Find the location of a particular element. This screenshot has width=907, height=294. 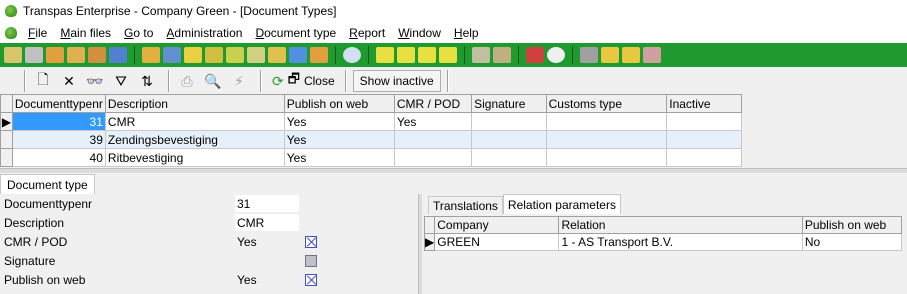

coins-icon is located at coordinates (610, 55).